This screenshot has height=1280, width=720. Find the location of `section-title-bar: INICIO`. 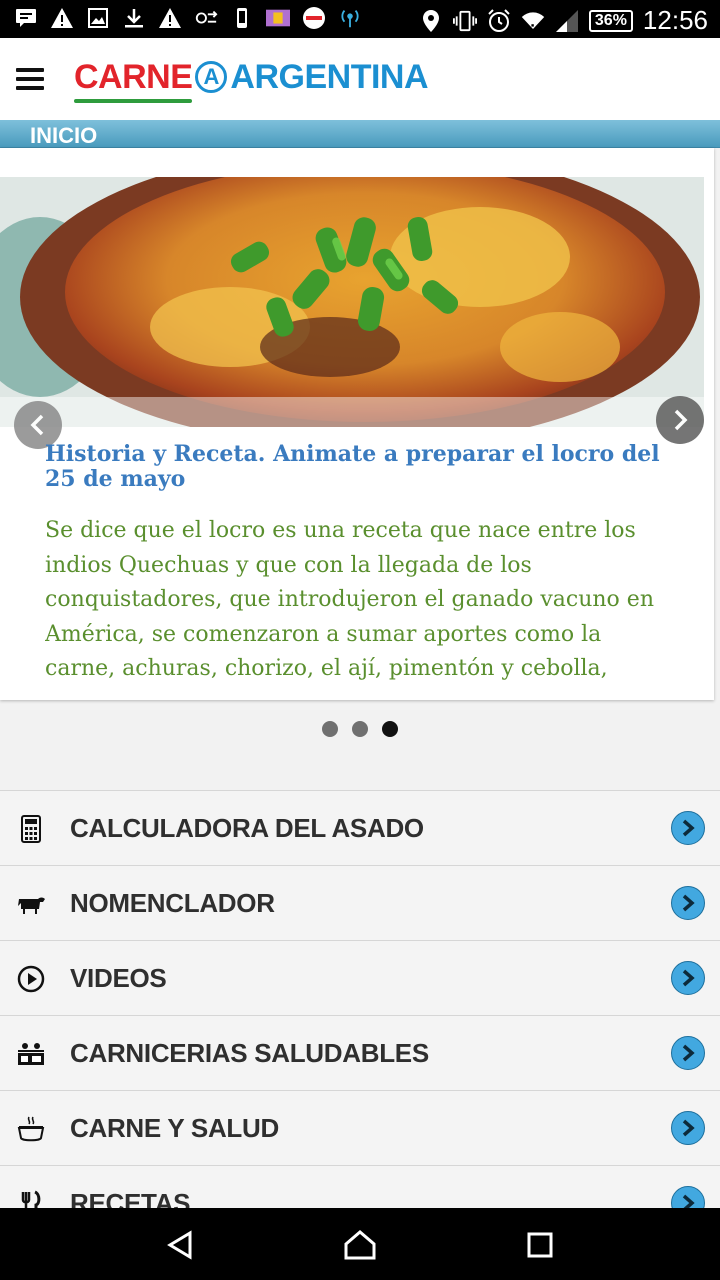

section-title-bar: INICIO is located at coordinates (360, 134).